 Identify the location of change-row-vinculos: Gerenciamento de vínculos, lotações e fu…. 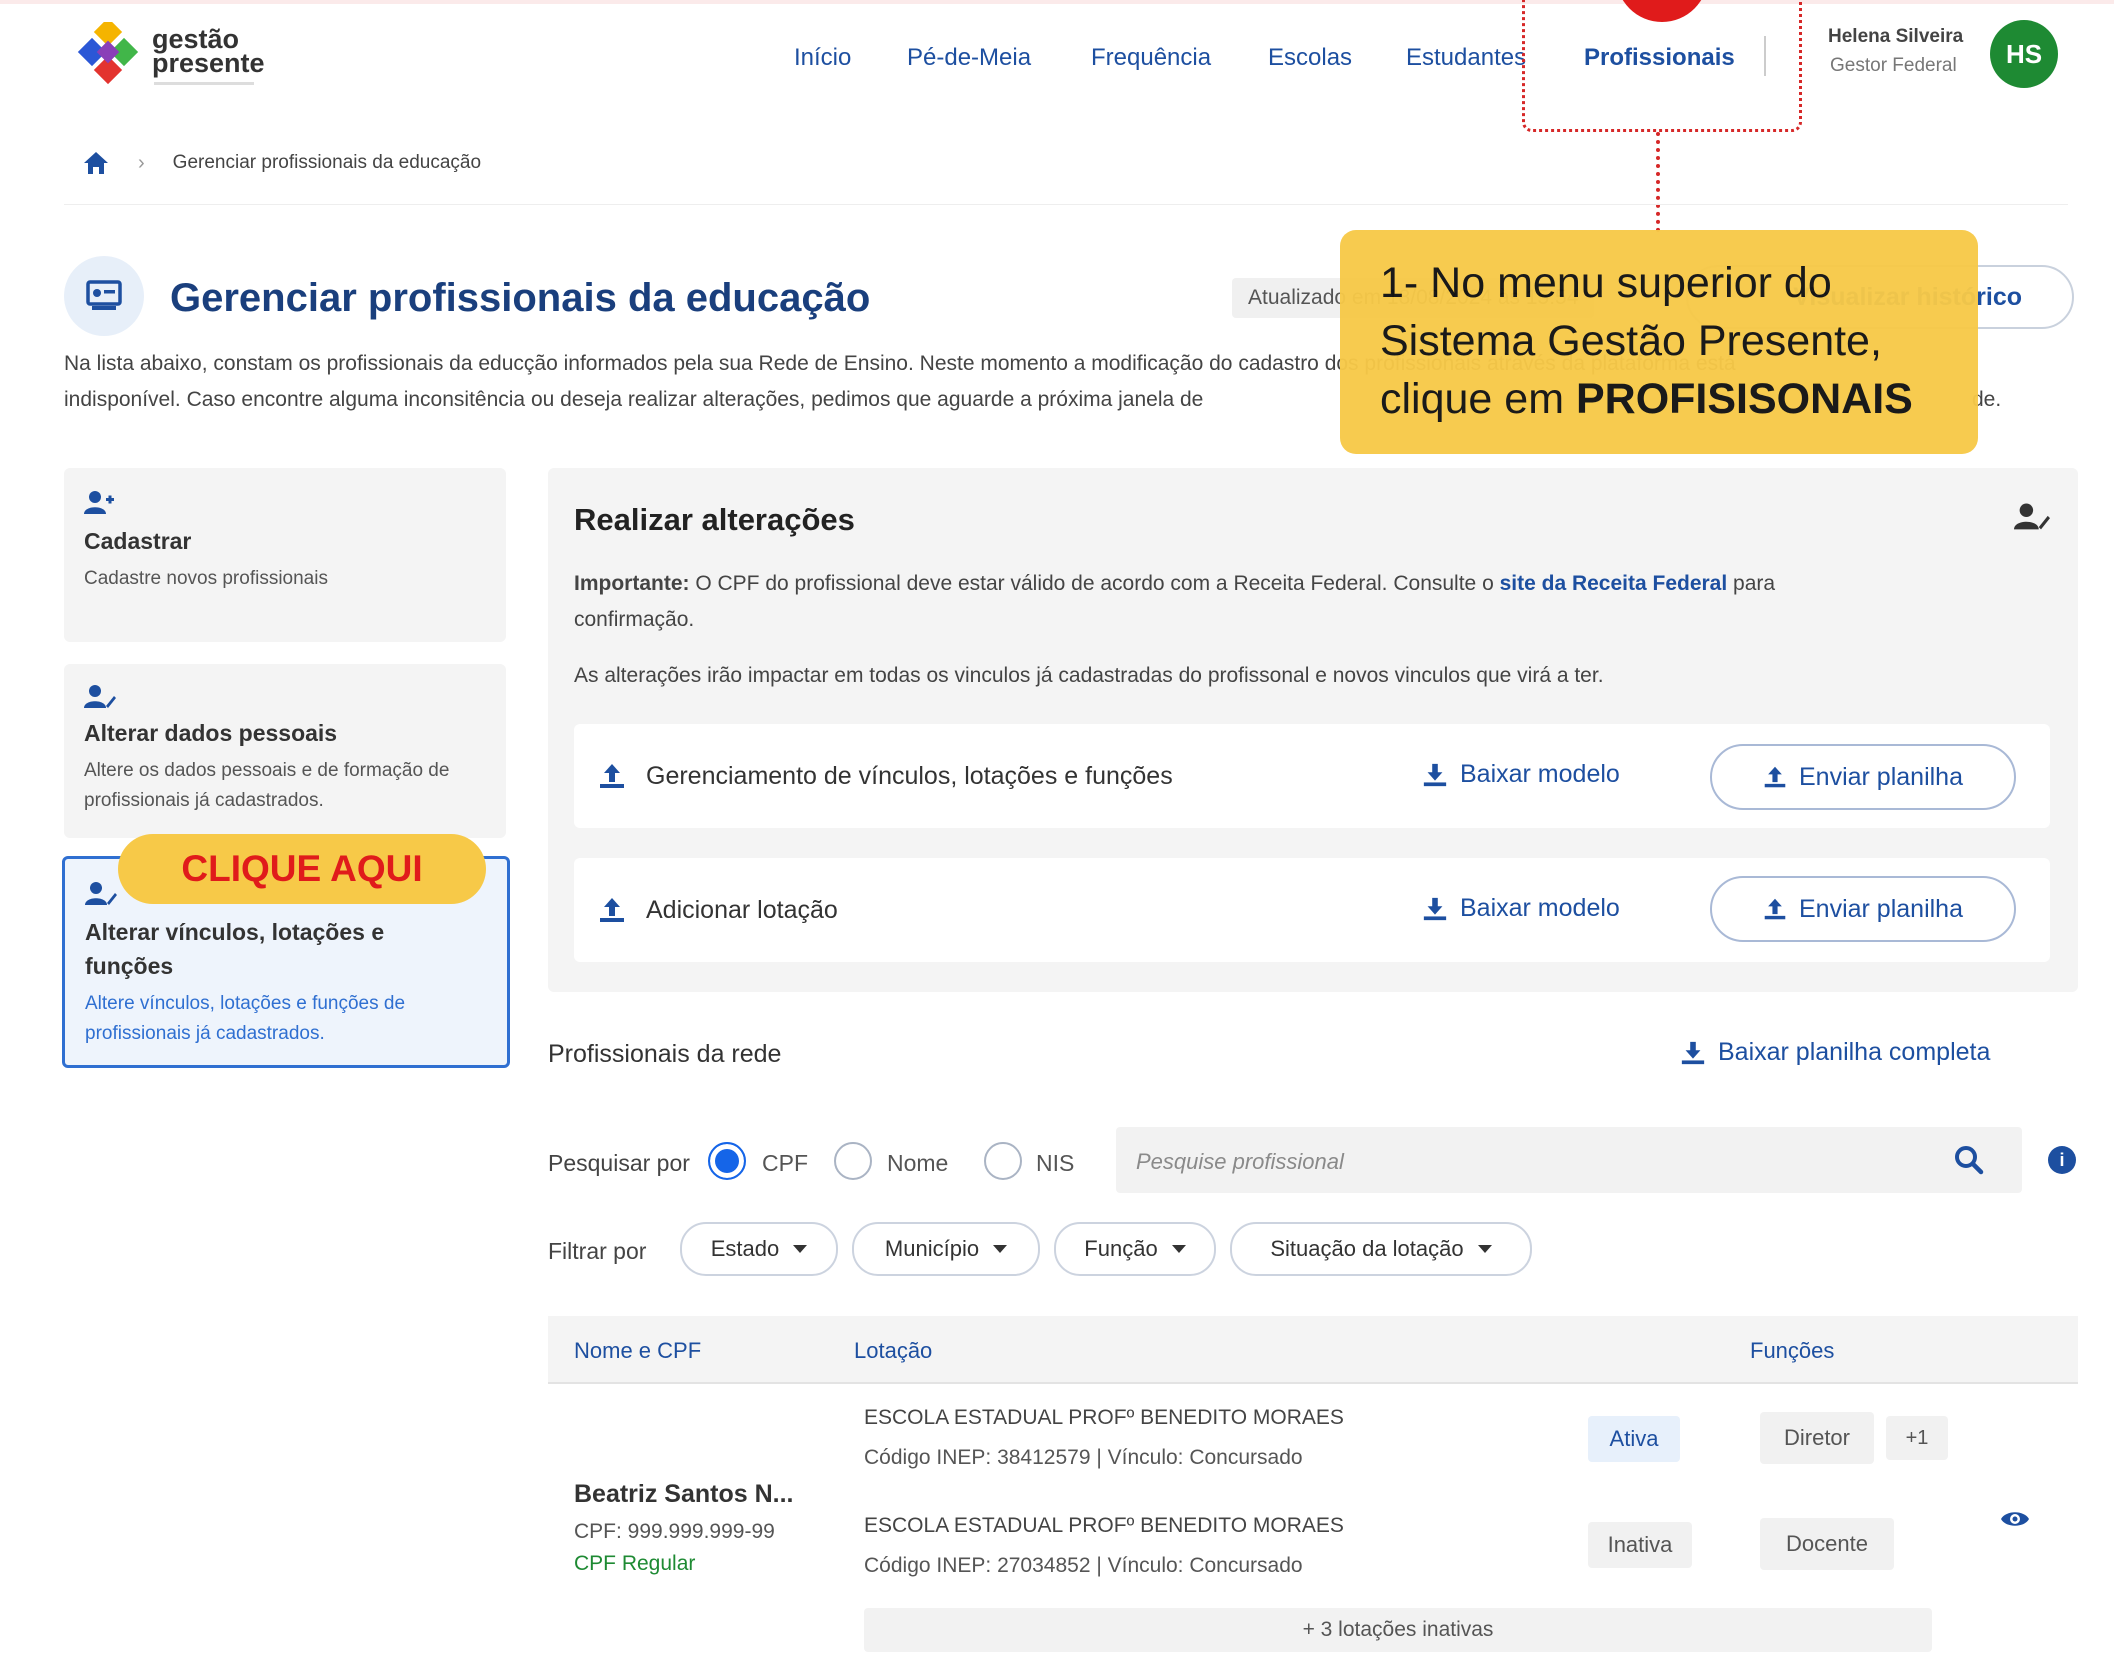
(1312, 776).